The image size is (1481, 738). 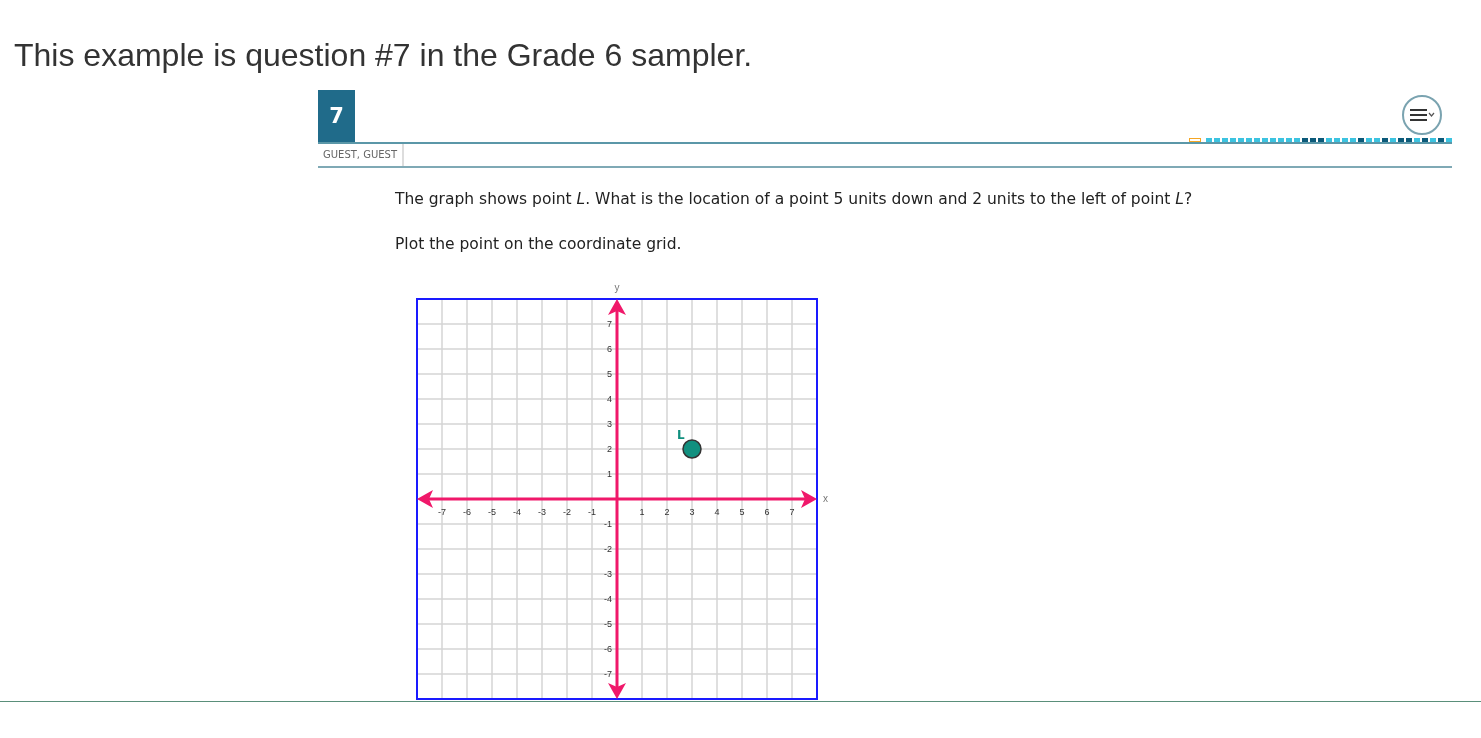 What do you see at coordinates (592, 512) in the screenshot?
I see `x-tick-label: -1` at bounding box center [592, 512].